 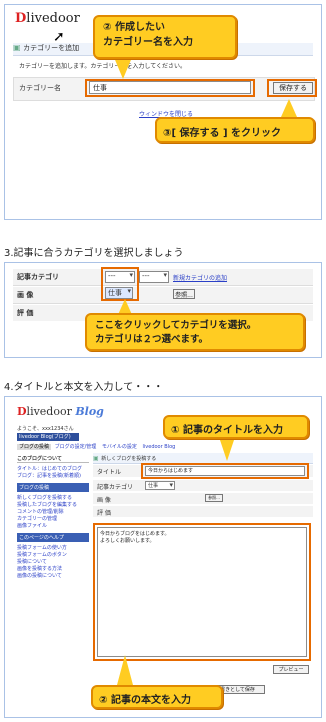 I want to click on sidebar-help-item: 画像の投稿について, so click(x=53, y=575).